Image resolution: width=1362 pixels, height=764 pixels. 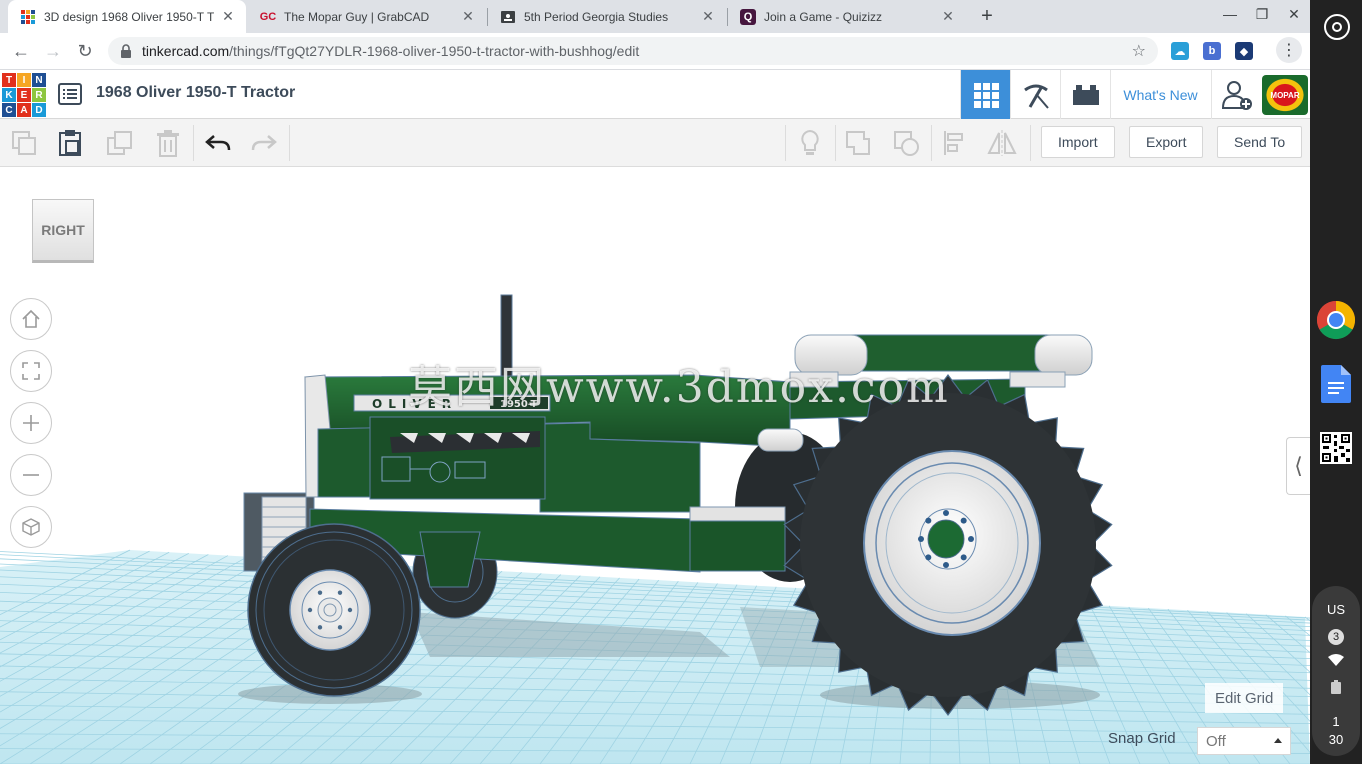 What do you see at coordinates (1244, 698) in the screenshot?
I see `edit-grid-button: Edit Grid` at bounding box center [1244, 698].